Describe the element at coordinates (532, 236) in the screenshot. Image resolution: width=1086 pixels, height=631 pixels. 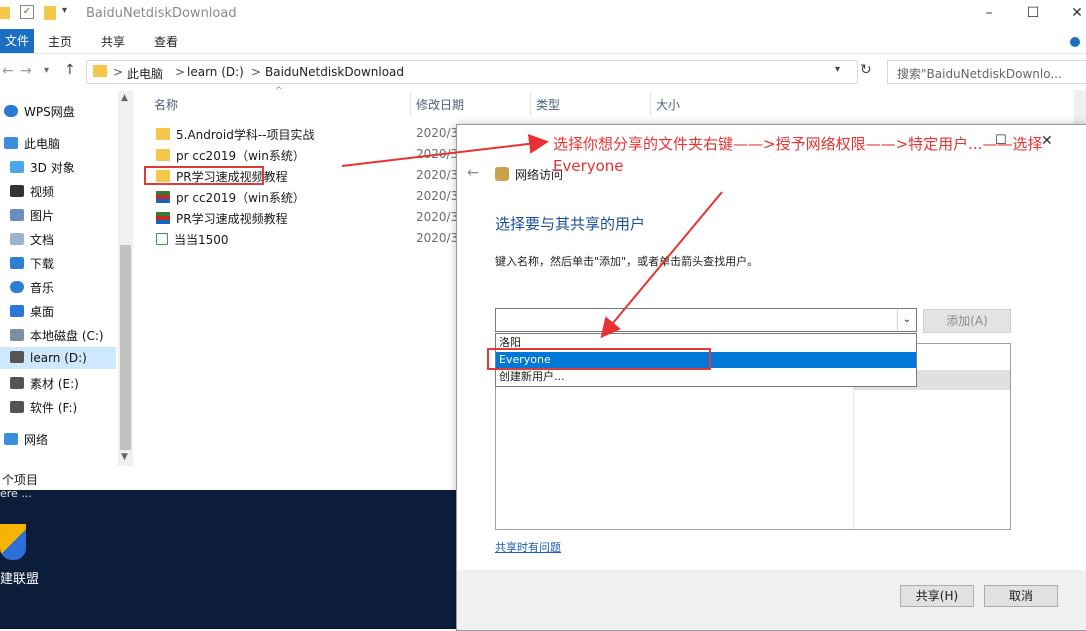
I see `annotation-arrows` at that location.